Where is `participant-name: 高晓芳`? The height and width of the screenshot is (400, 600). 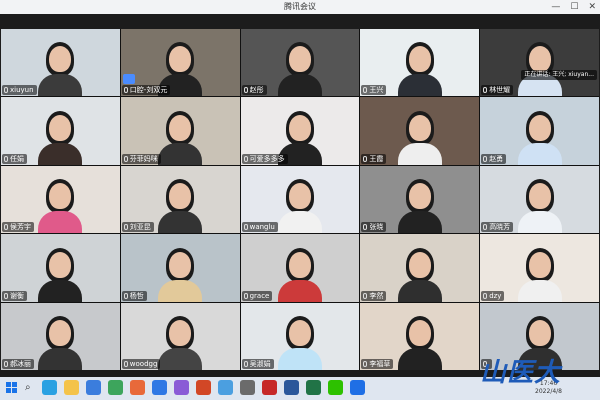
participant-name: 高晓芳 is located at coordinates (500, 227).